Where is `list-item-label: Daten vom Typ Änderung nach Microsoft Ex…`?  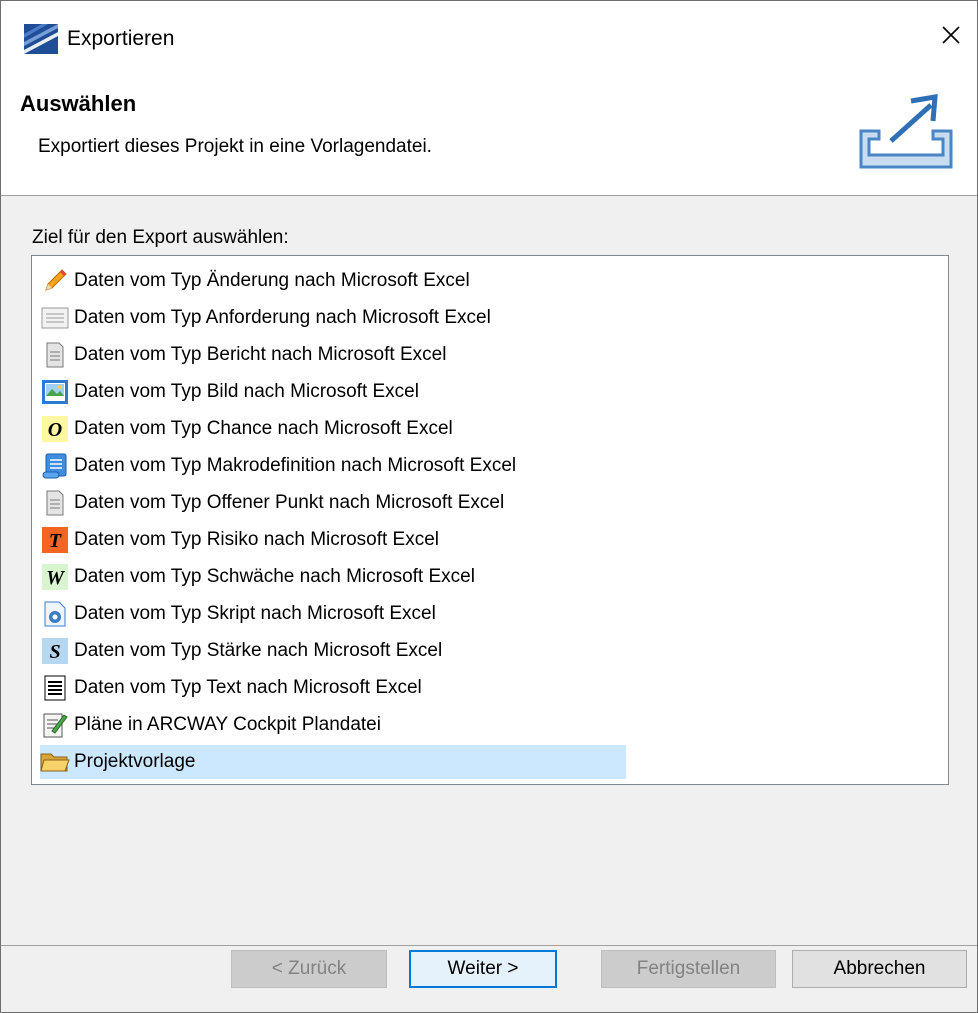 list-item-label: Daten vom Typ Änderung nach Microsoft Ex… is located at coordinates (272, 280).